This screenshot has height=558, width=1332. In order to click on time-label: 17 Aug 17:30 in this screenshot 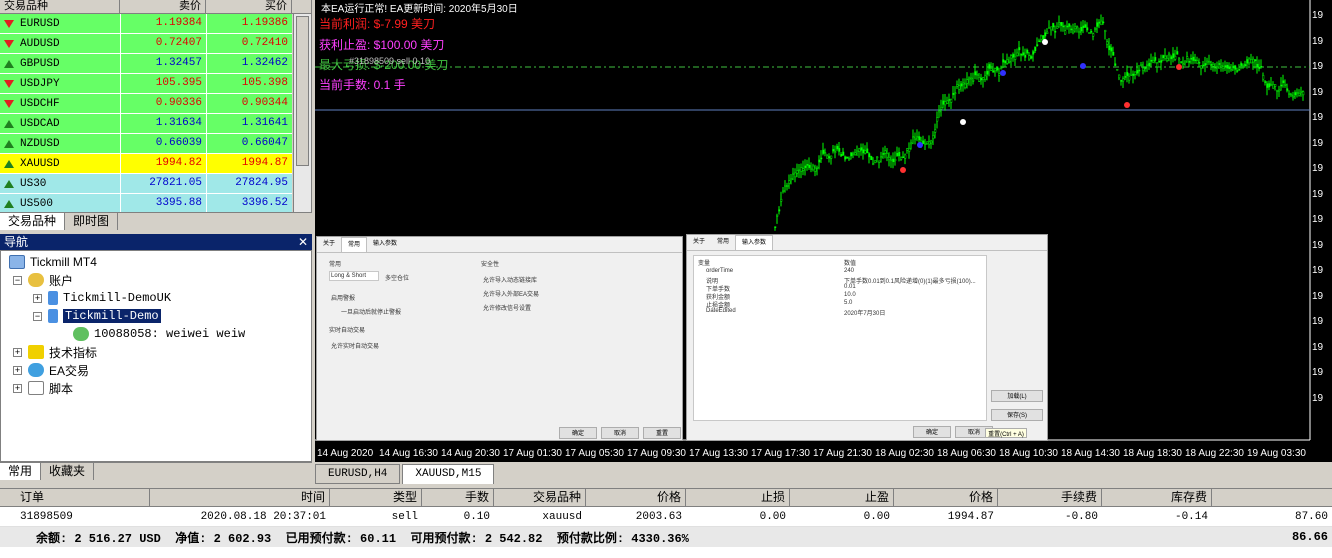, I will do `click(780, 453)`.